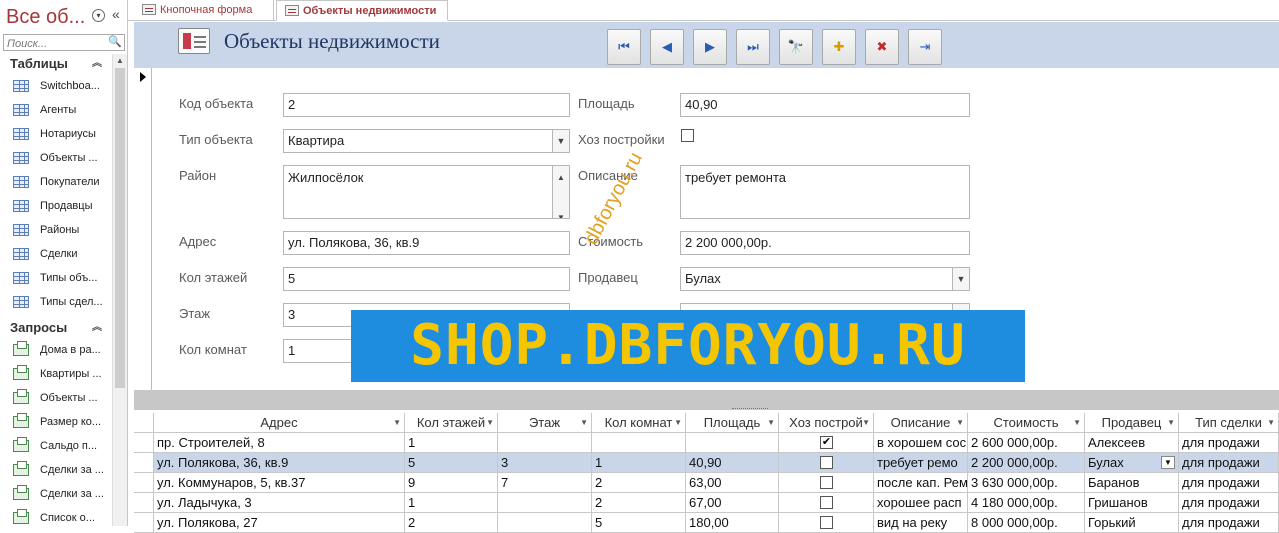 Image resolution: width=1279 pixels, height=533 pixels. I want to click on delete-record-button: ✖, so click(882, 47).